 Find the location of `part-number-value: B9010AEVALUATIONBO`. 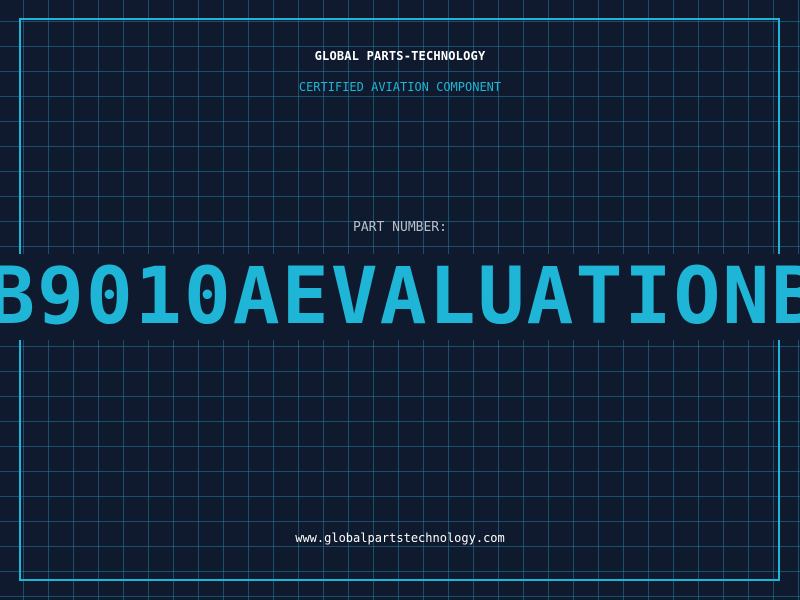

part-number-value: B9010AEVALUATIONBO is located at coordinates (400, 297).